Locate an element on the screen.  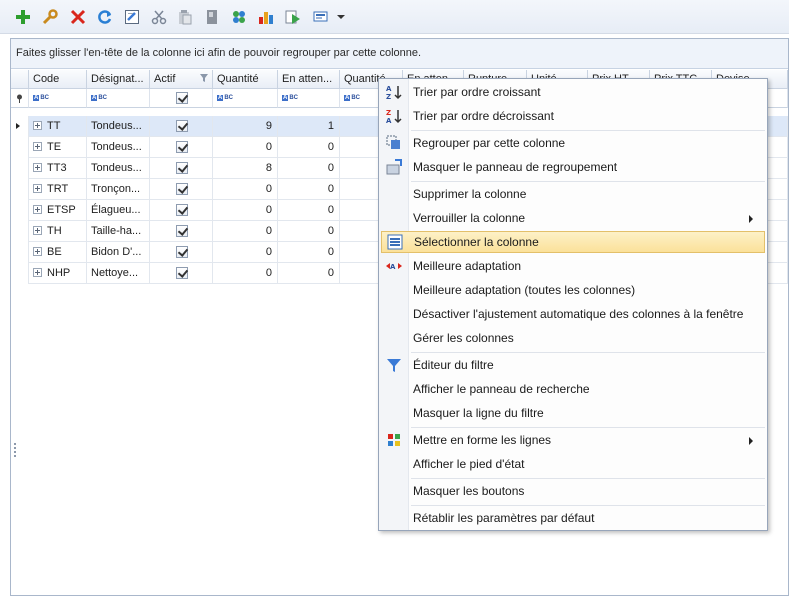
filter-cell-code: A BC is located at coordinates (58, 98).